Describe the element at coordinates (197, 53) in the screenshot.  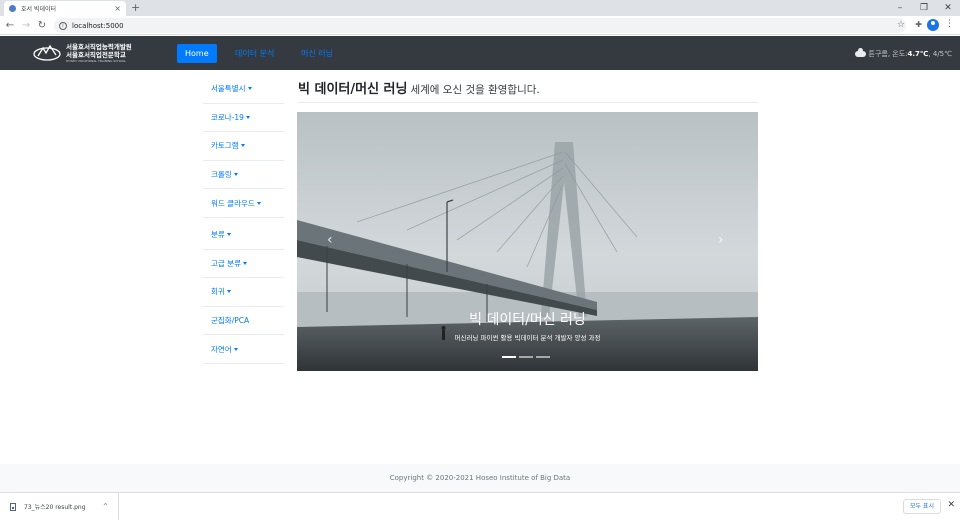
I see `nav-item-home: Home` at that location.